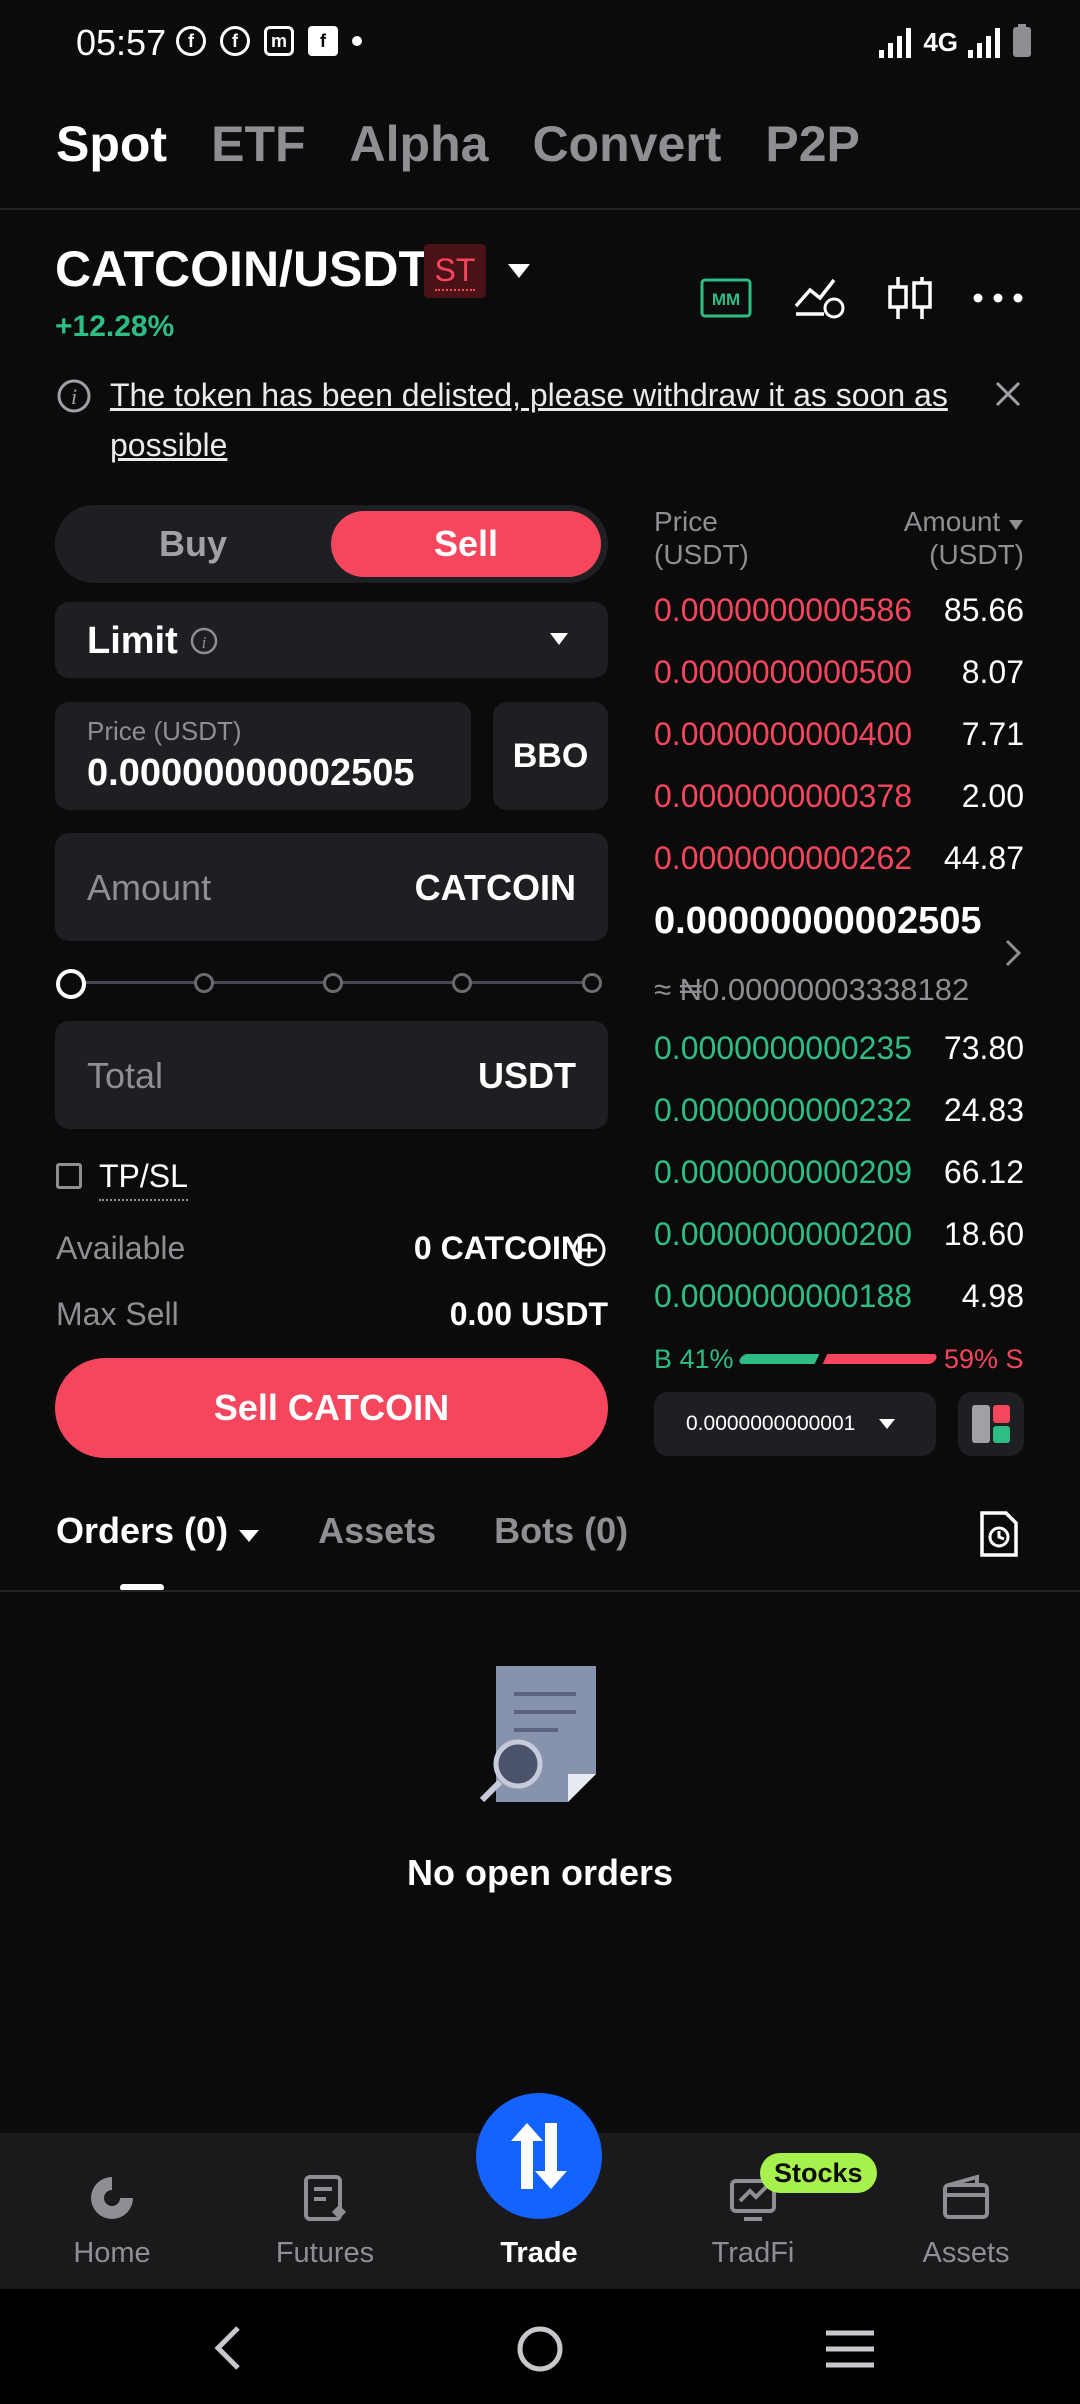 This screenshot has height=2404, width=1080. Describe the element at coordinates (528, 1314) in the screenshot. I see `maxsell-value: 0.00 USDT` at that location.